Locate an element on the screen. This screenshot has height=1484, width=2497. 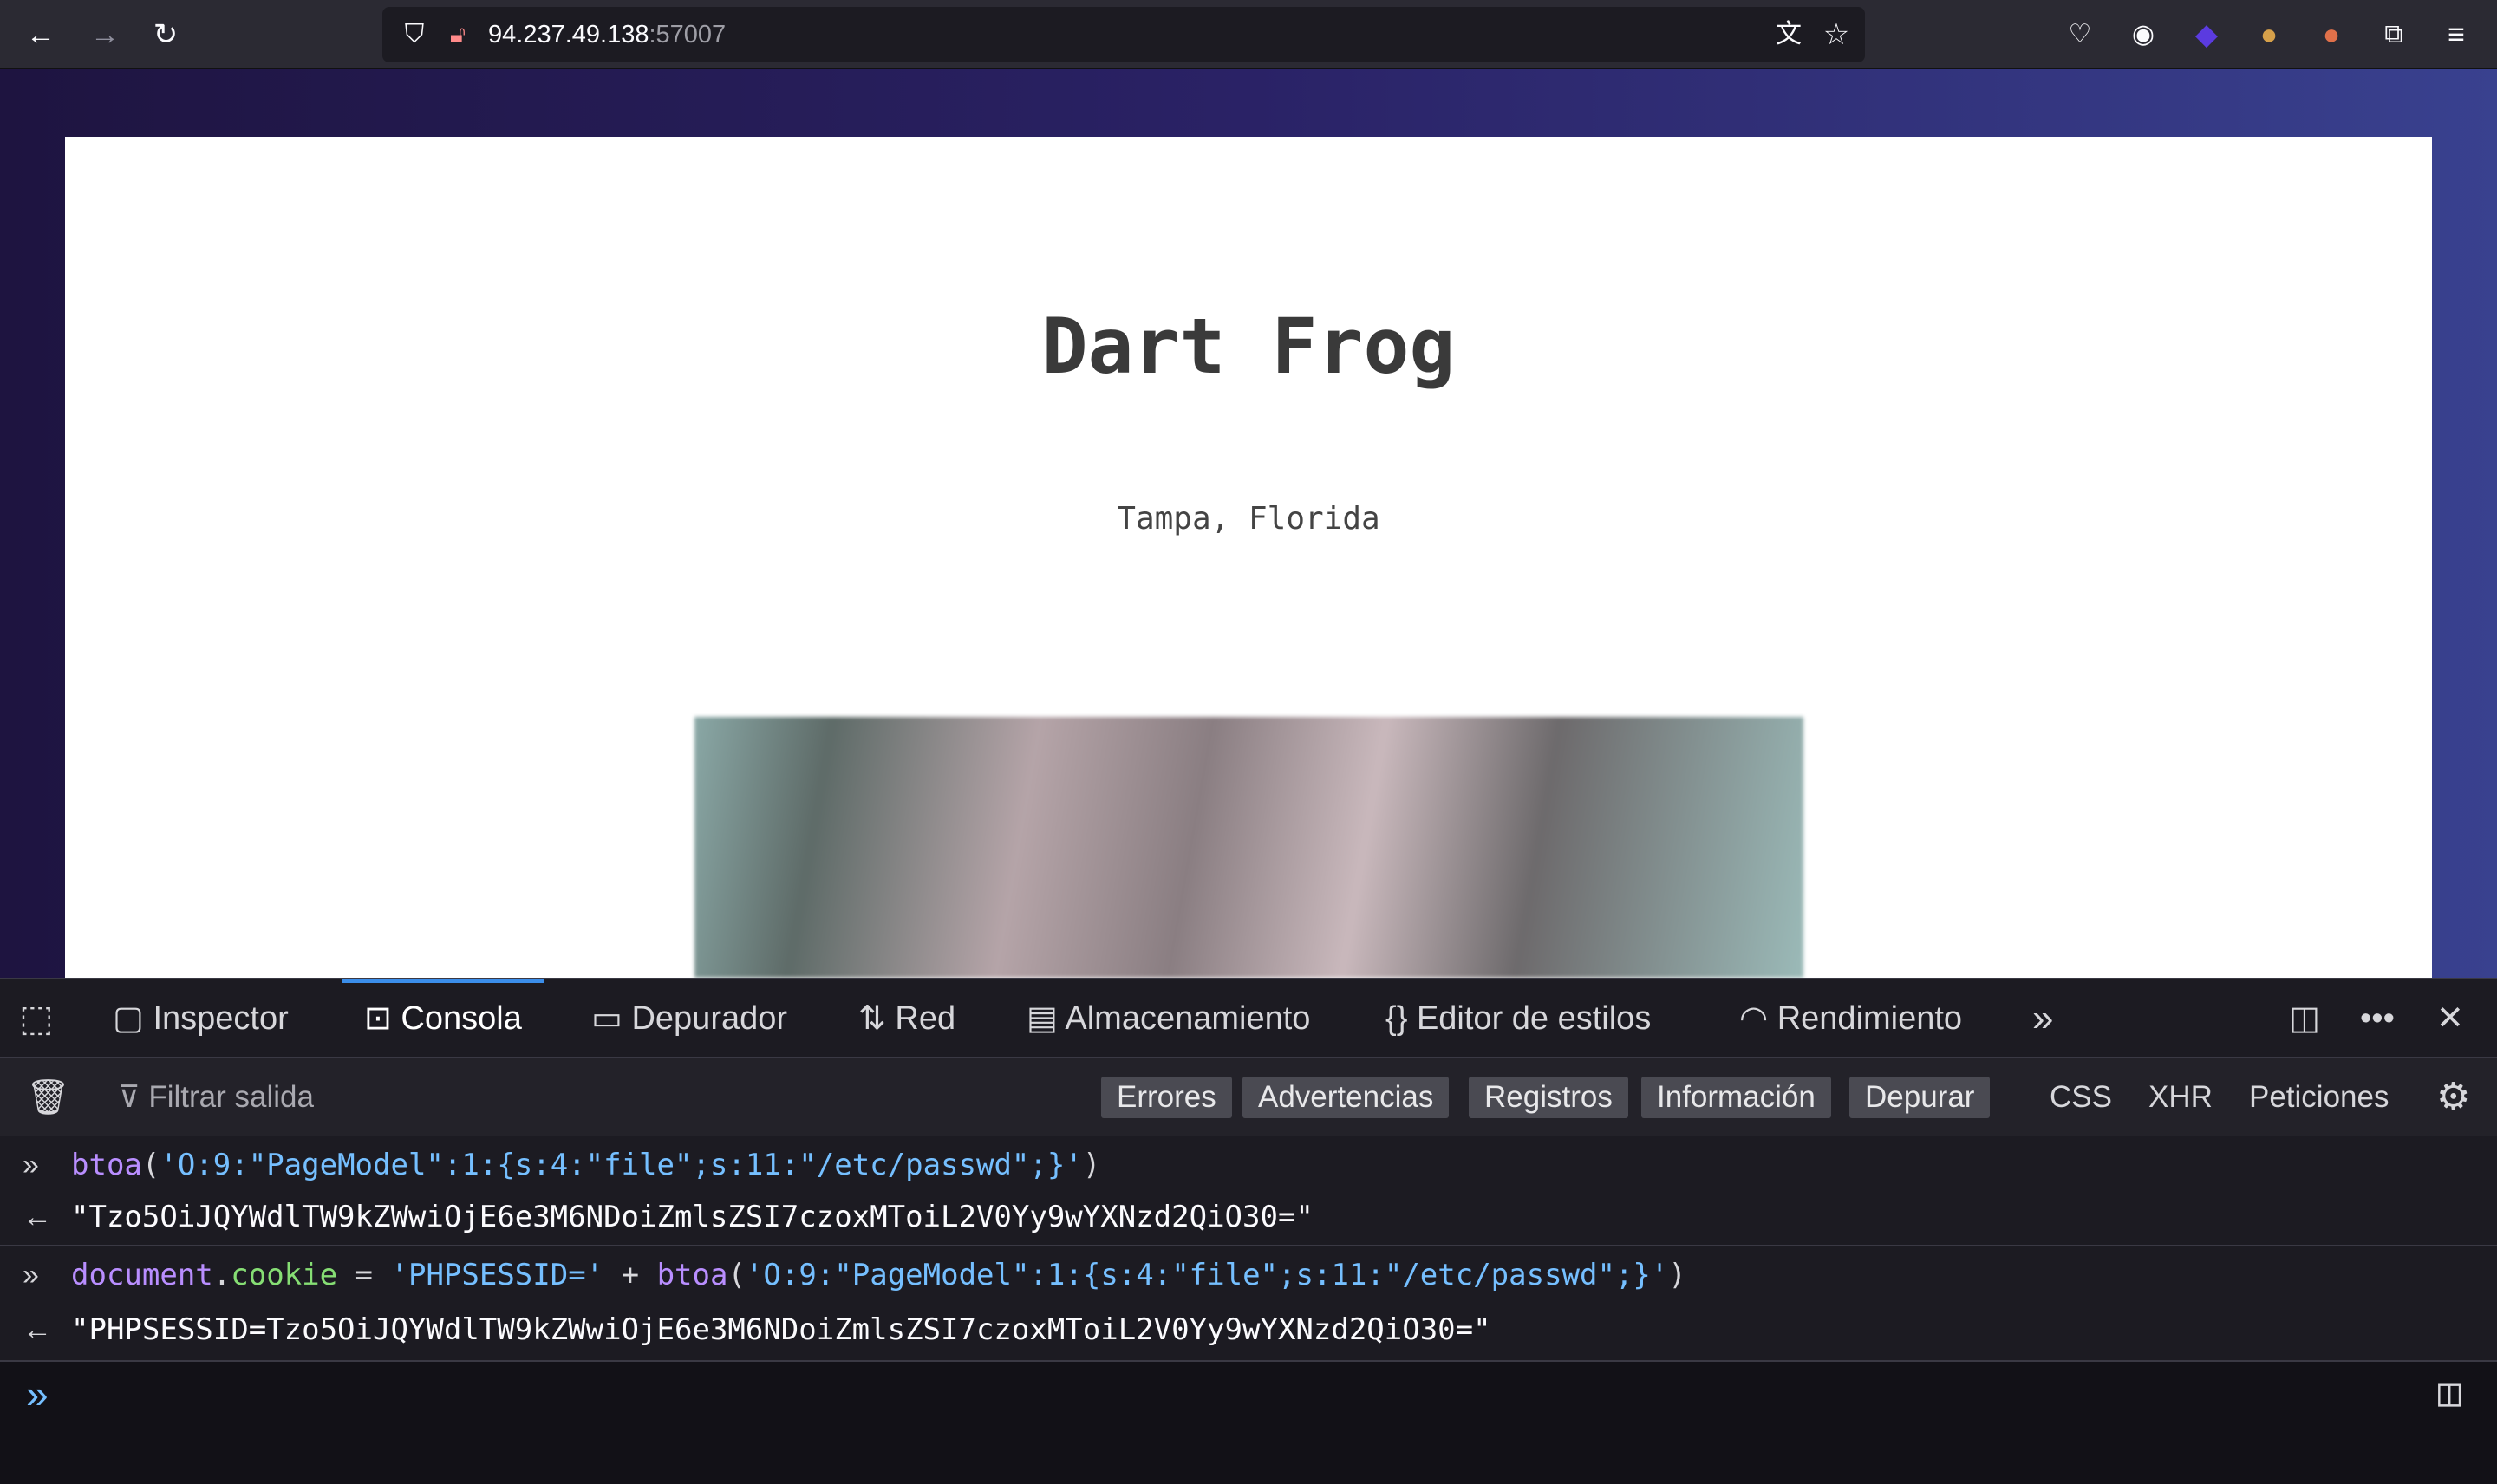
tab-label: Depurador is located at coordinates (709, 1018).